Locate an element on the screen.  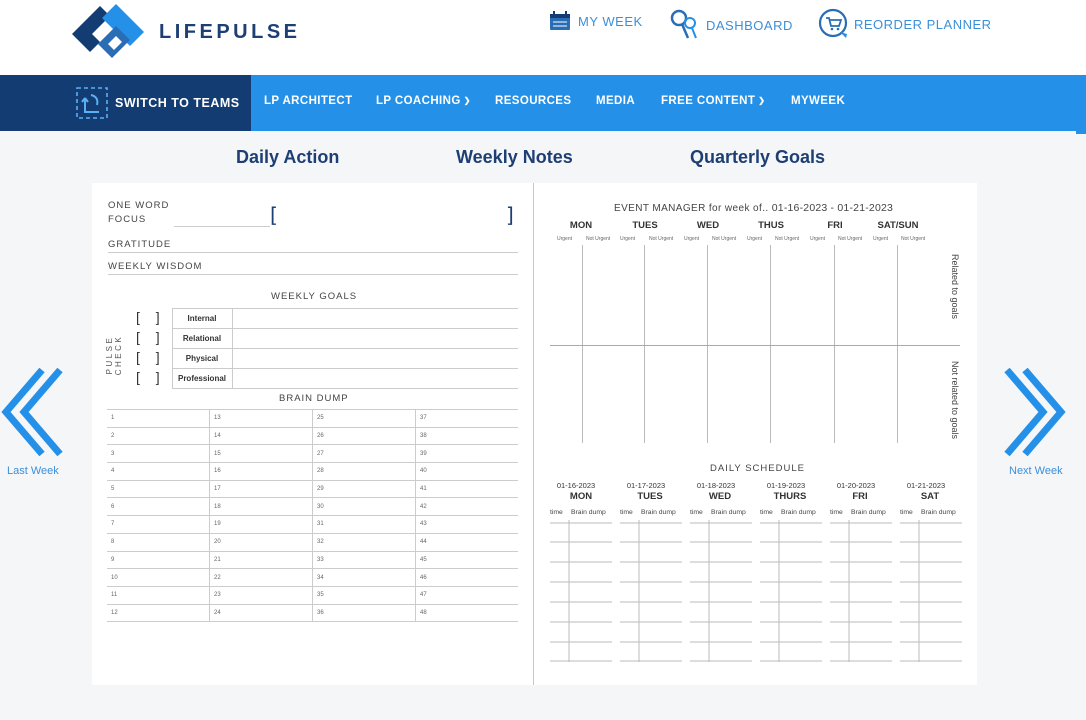
brain-cell: 18 is located at coordinates (261, 507).